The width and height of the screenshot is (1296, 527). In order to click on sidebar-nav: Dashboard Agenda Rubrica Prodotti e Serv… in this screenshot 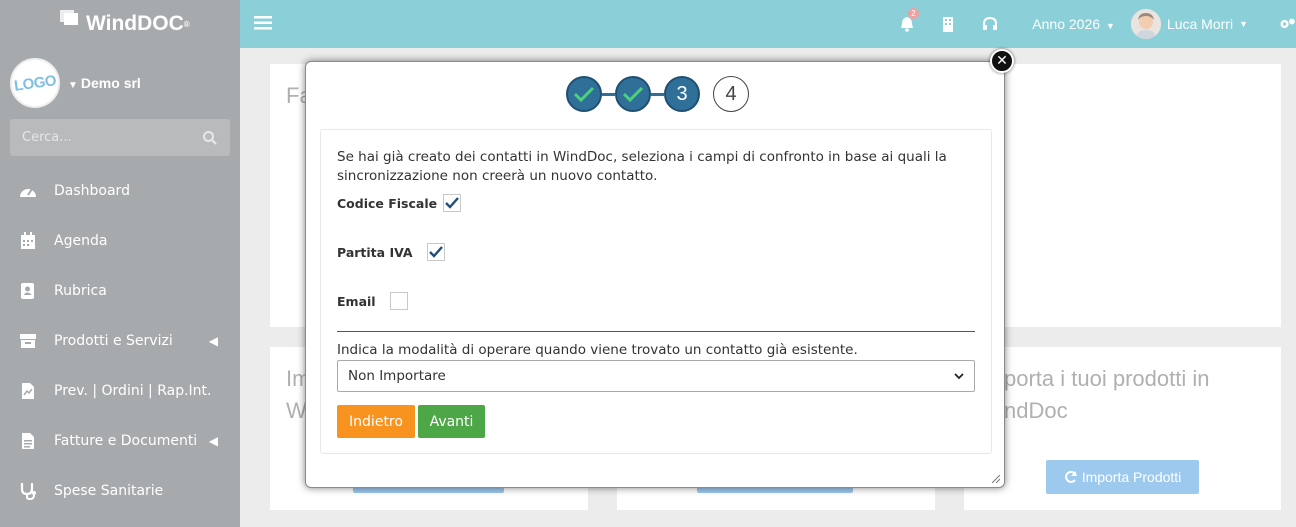, I will do `click(120, 341)`.